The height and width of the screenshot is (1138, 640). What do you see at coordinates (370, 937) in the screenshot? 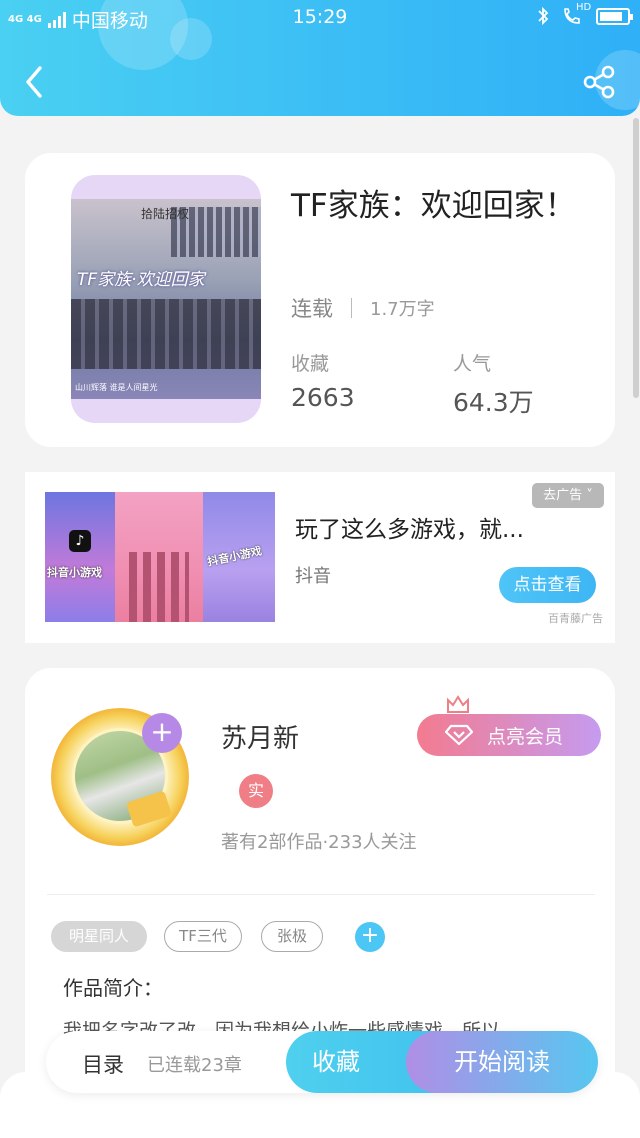
I see `add-tag-button: +` at bounding box center [370, 937].